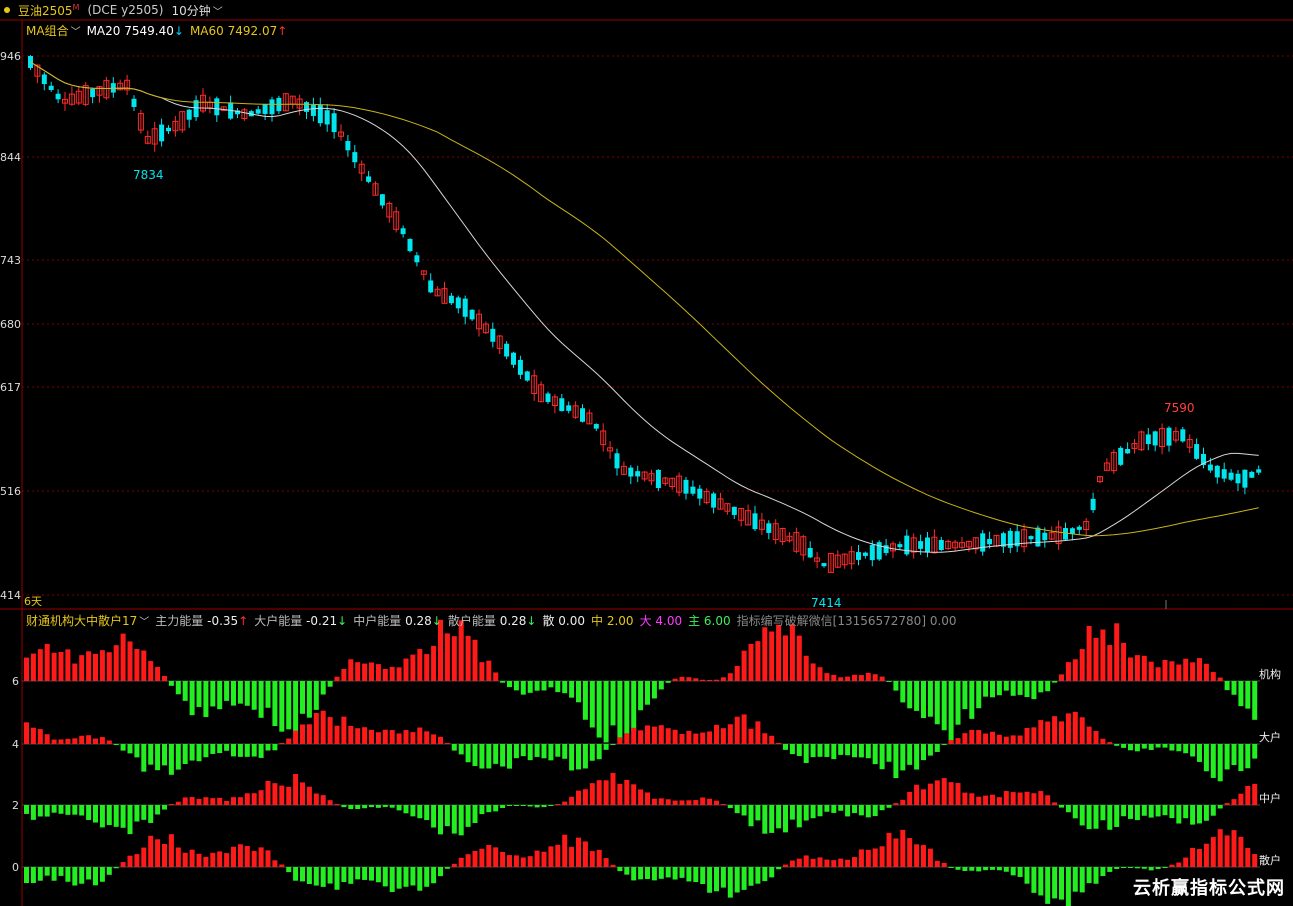  What do you see at coordinates (826, 603) in the screenshot?
I see `low-bottom-annotation: 7414` at bounding box center [826, 603].